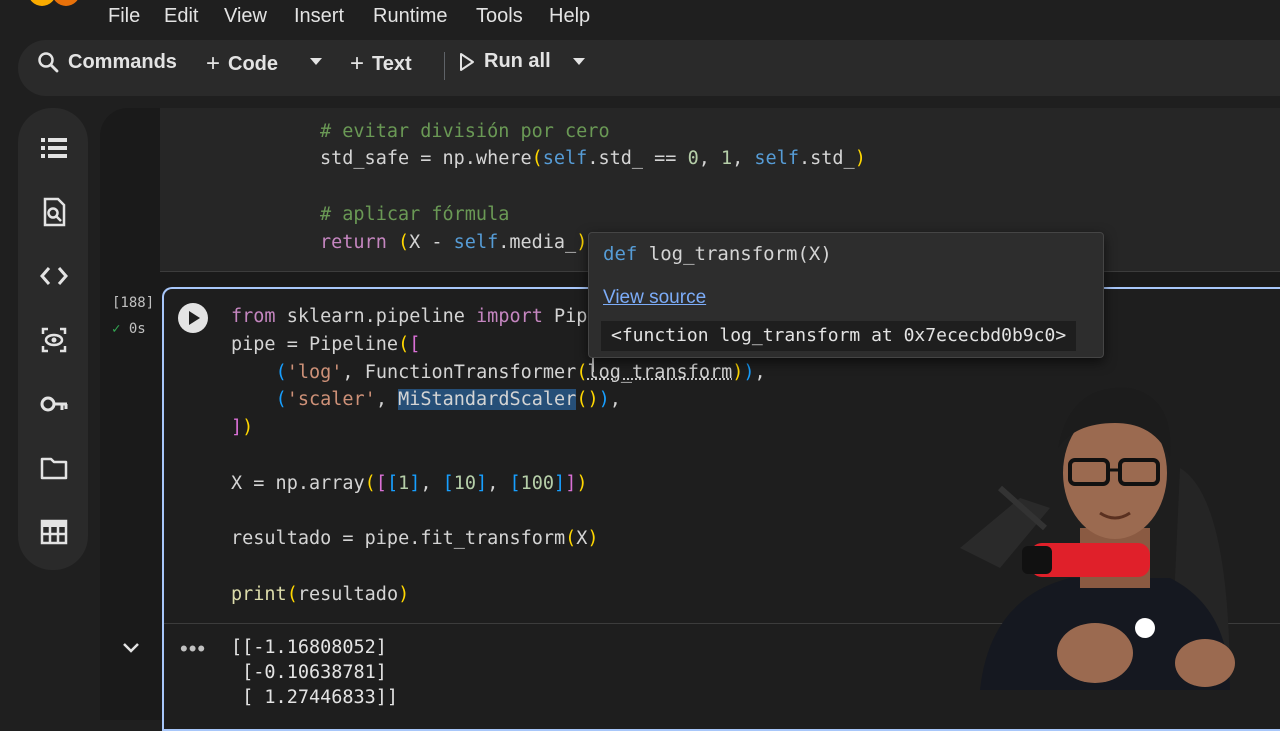 Image resolution: width=1280 pixels, height=731 pixels. Describe the element at coordinates (309, 672) in the screenshot. I see `output-line: [-0.10638781]` at that location.